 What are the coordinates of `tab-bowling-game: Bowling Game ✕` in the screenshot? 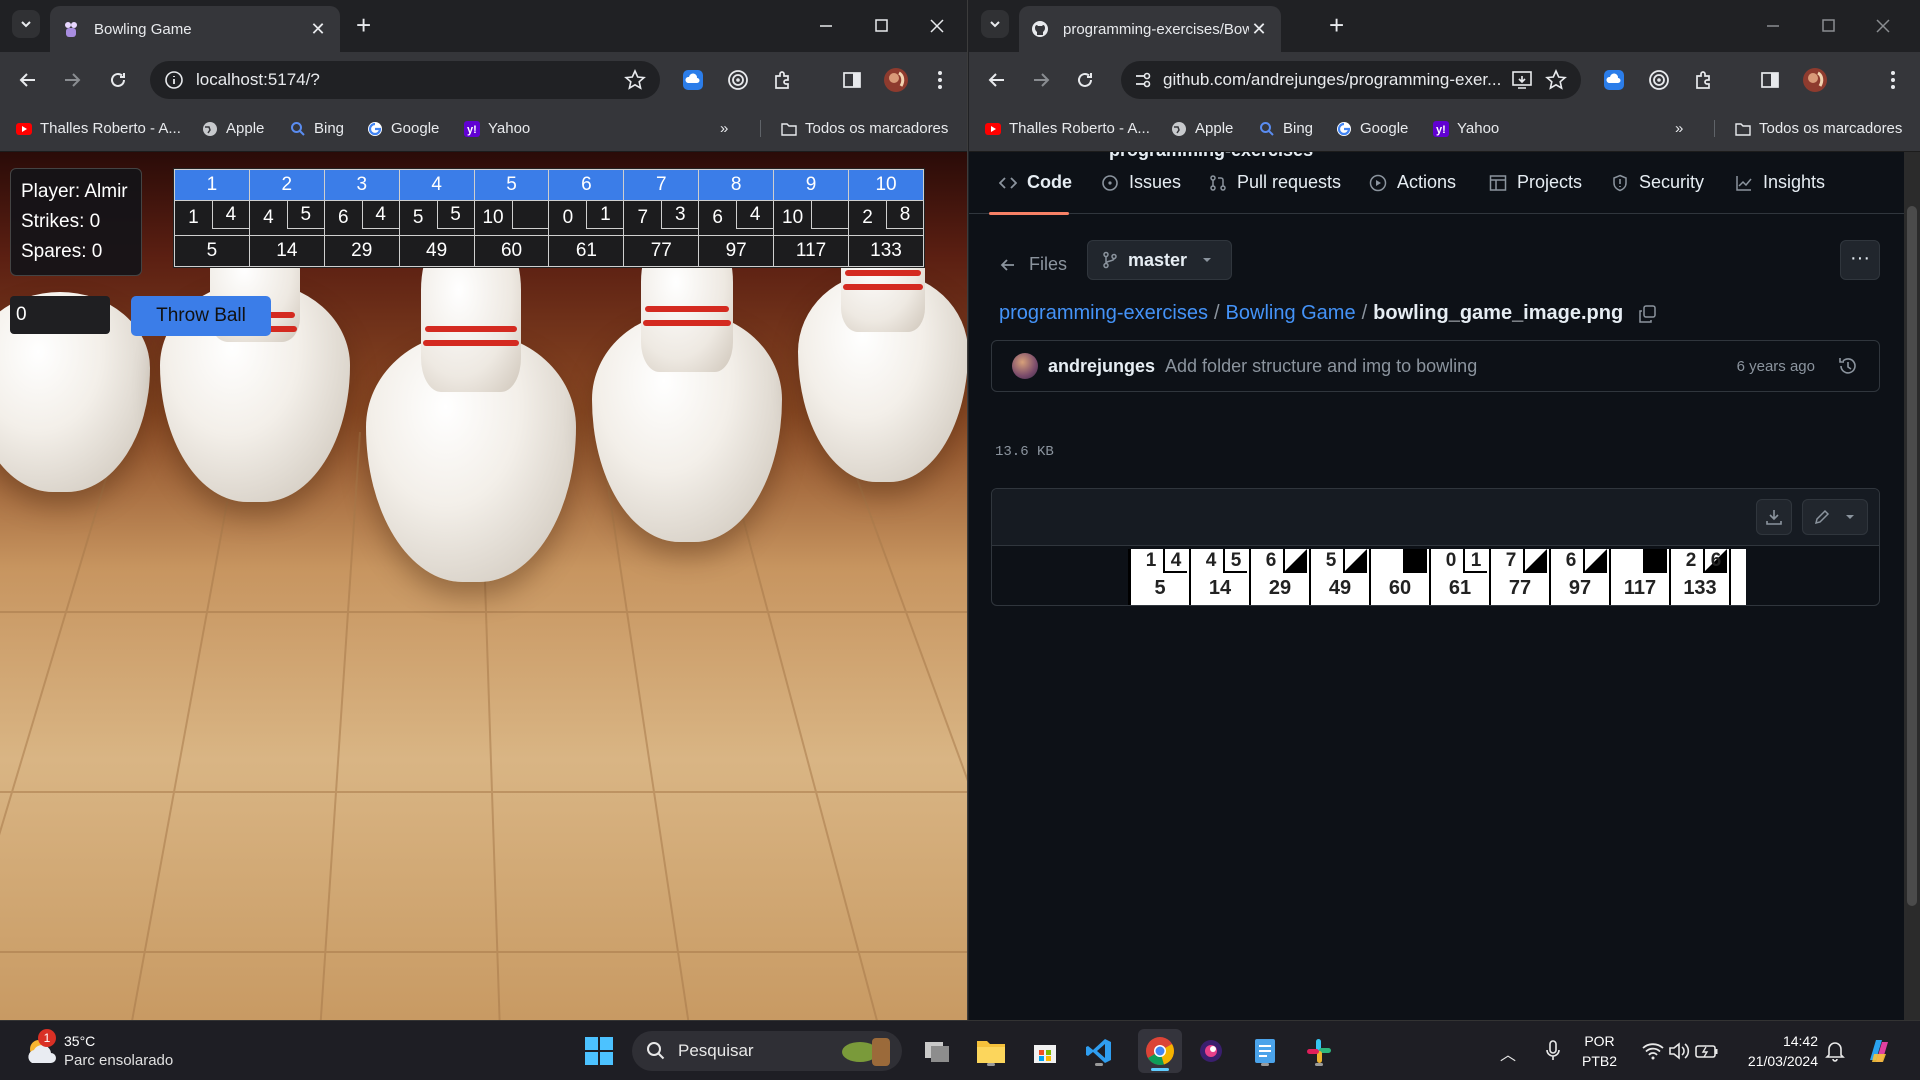 It's located at (195, 29).